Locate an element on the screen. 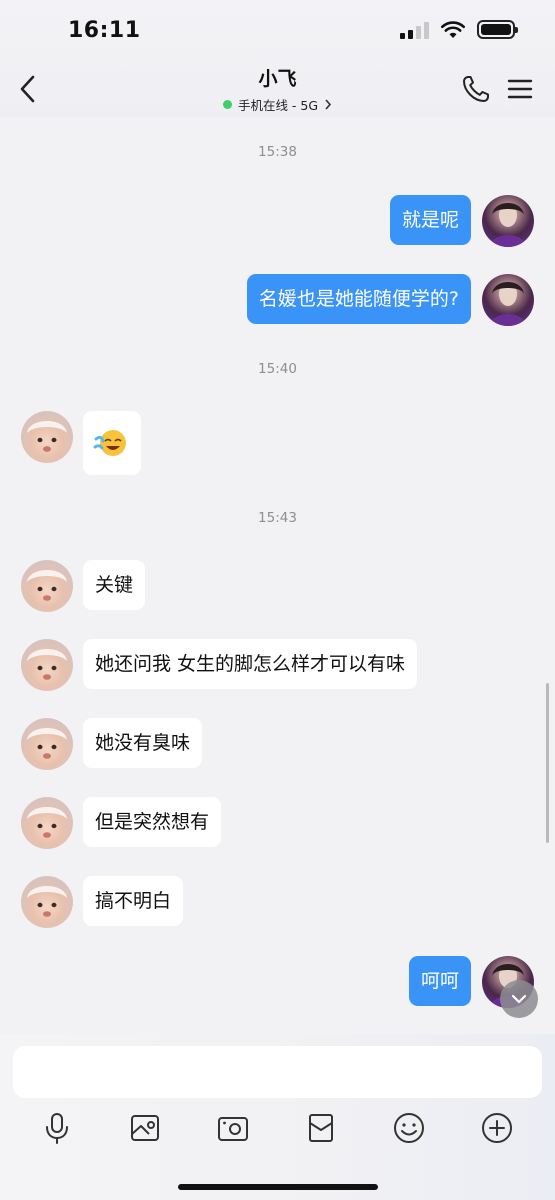 The height and width of the screenshot is (1200, 555). top-bar: 16:11 小飞 手机在线 - 5G is located at coordinates (277, 59).